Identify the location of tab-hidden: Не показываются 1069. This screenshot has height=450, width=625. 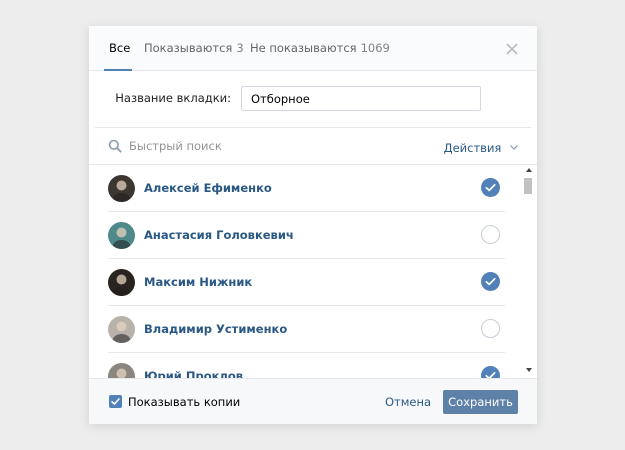
(320, 48).